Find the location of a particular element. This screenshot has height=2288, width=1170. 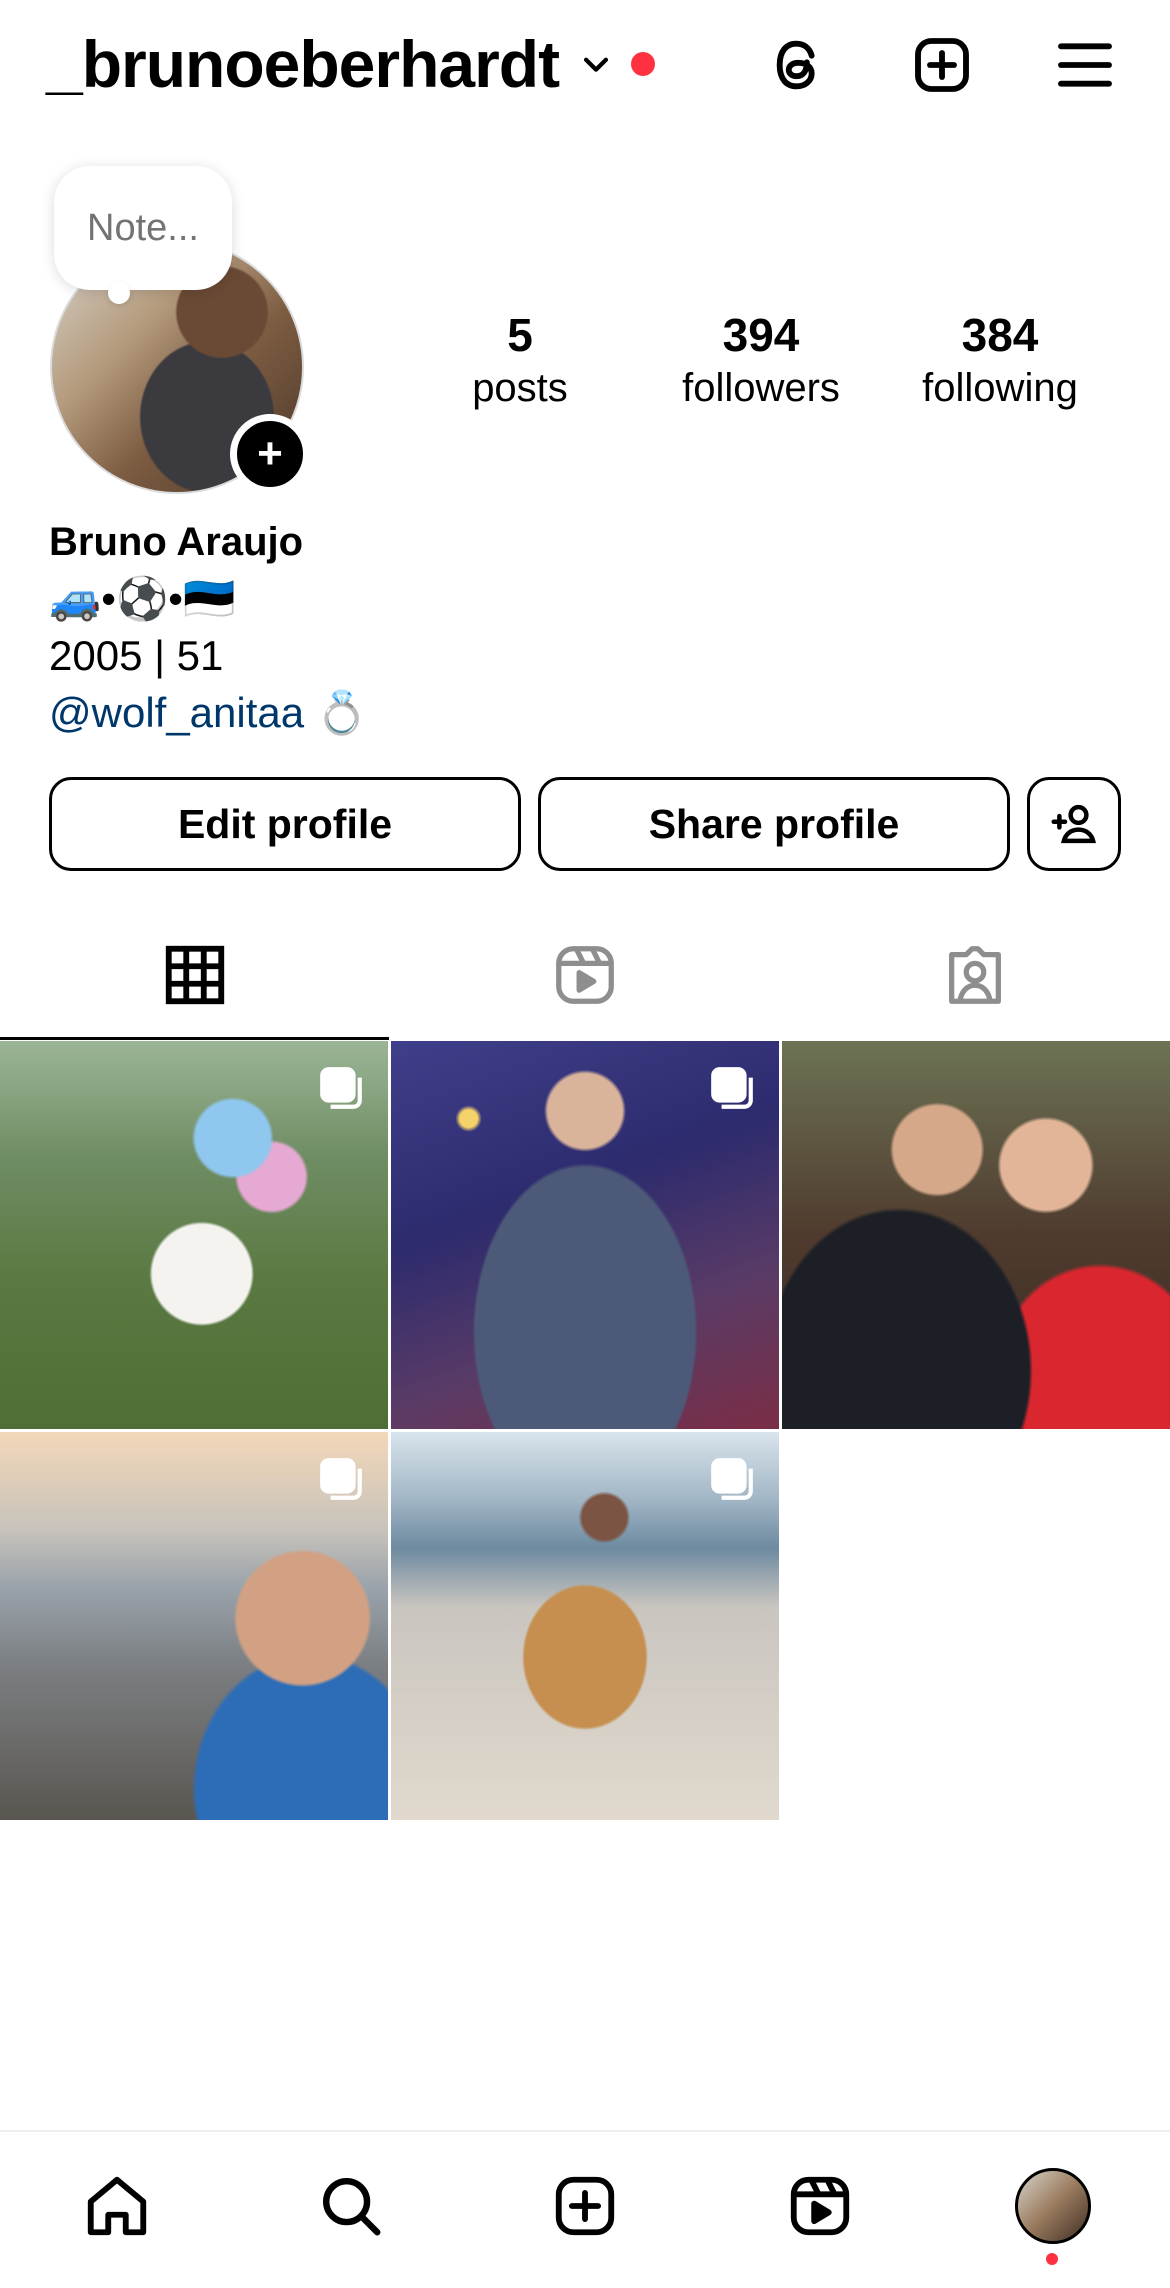

account-switcher: _brunoeberhardt is located at coordinates (351, 64).